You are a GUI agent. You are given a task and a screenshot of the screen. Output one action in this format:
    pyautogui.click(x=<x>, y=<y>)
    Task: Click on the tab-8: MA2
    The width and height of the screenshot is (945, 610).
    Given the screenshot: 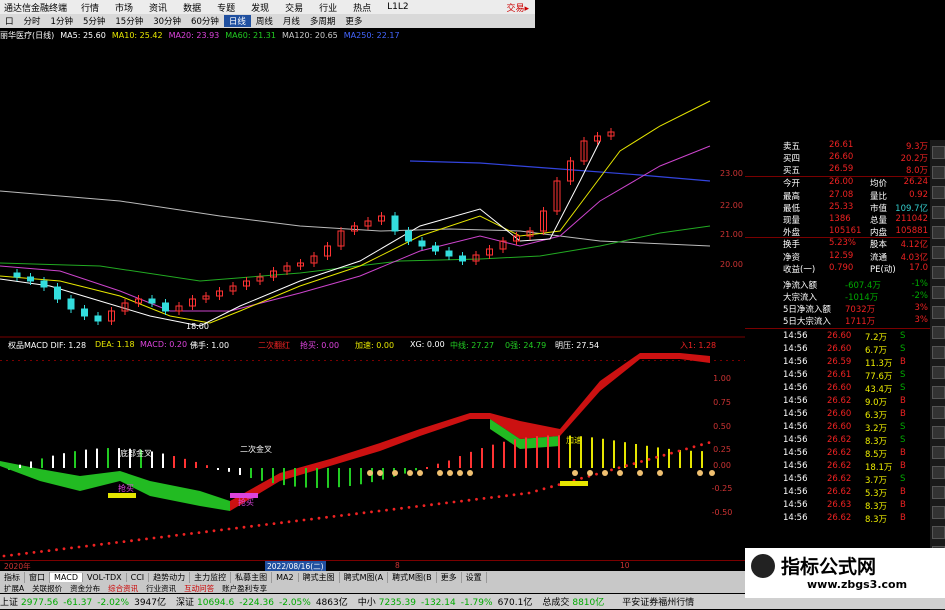 What is the action you would take?
    pyautogui.click(x=285, y=577)
    